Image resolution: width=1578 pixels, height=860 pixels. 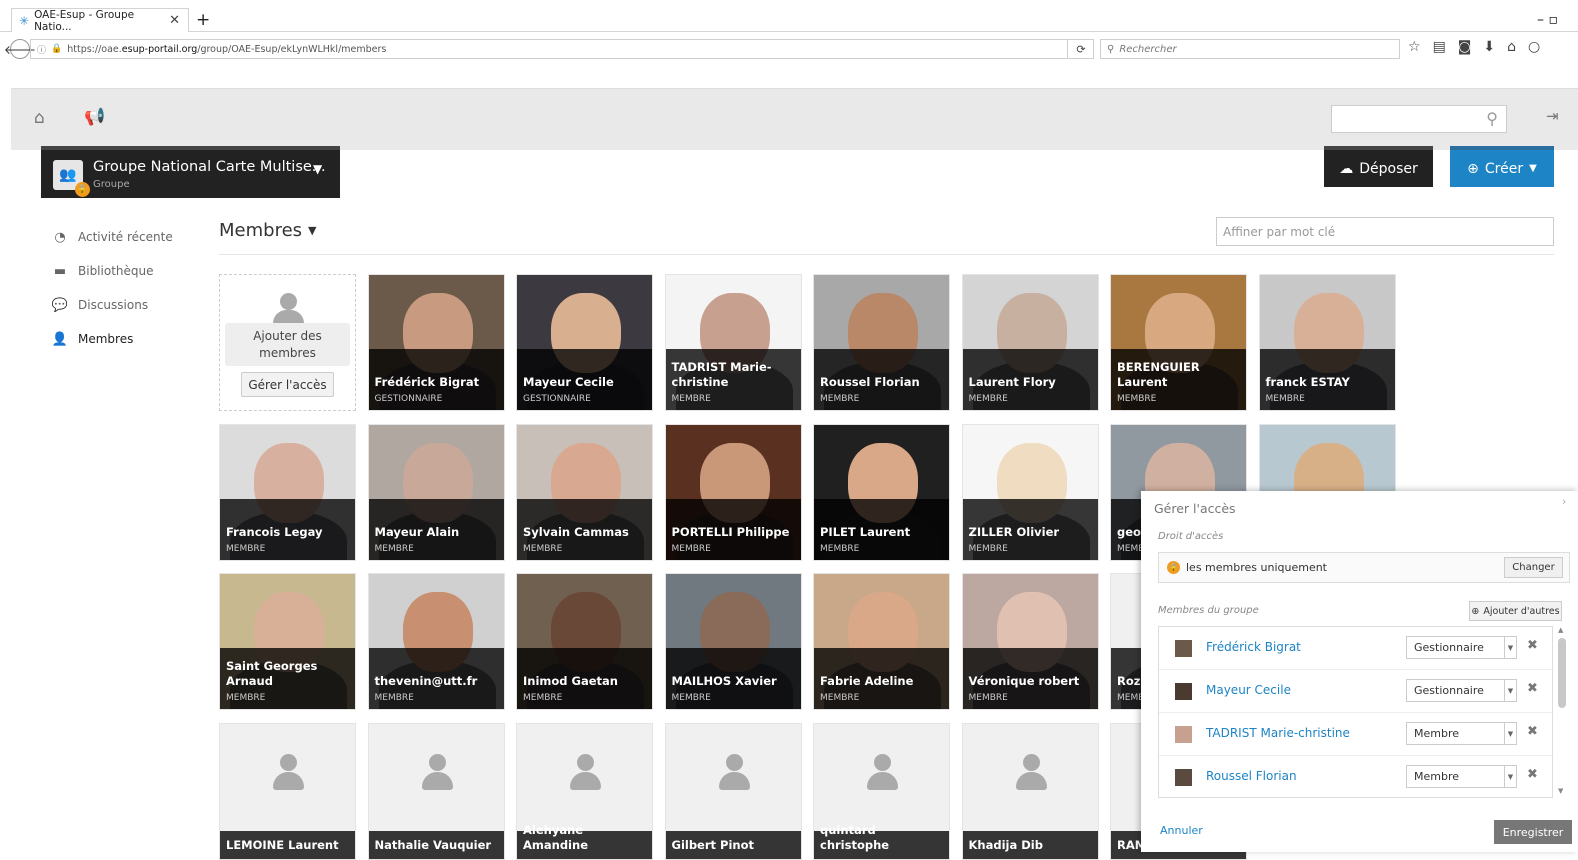 I want to click on member-name: Saint Georges Arnaud, so click(x=288, y=674).